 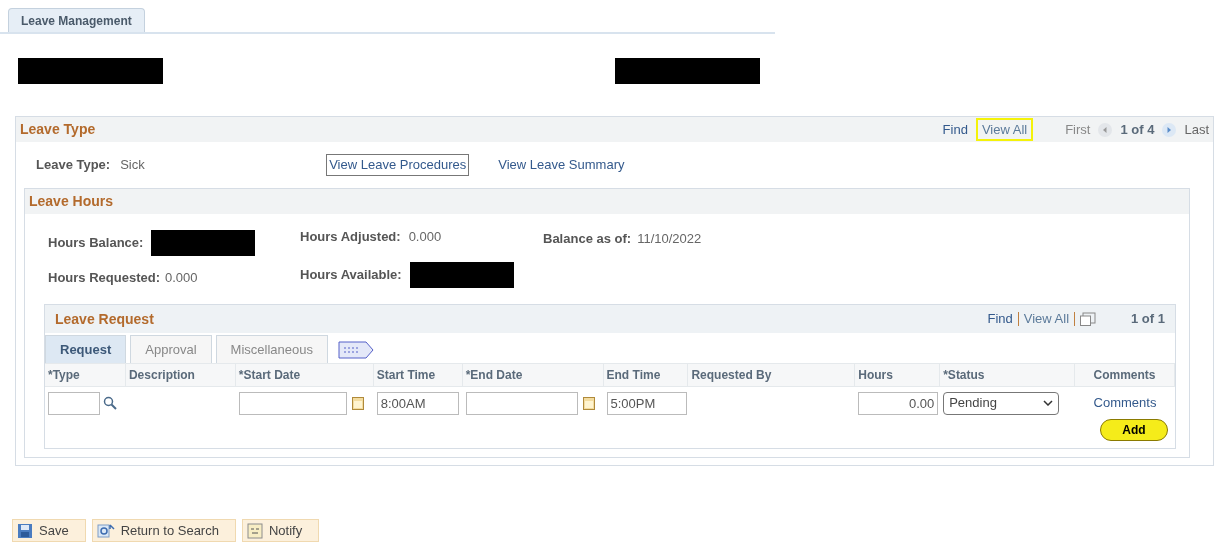 I want to click on search-icon, so click(x=110, y=403).